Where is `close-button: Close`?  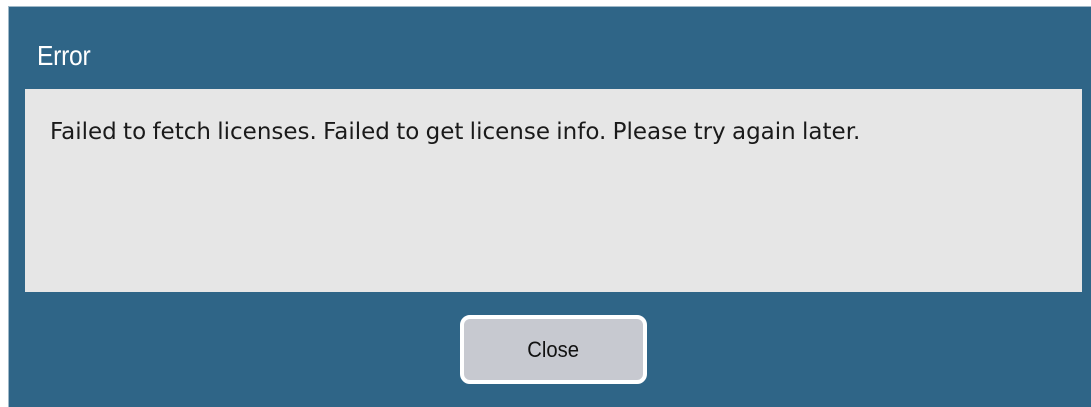
close-button: Close is located at coordinates (553, 349).